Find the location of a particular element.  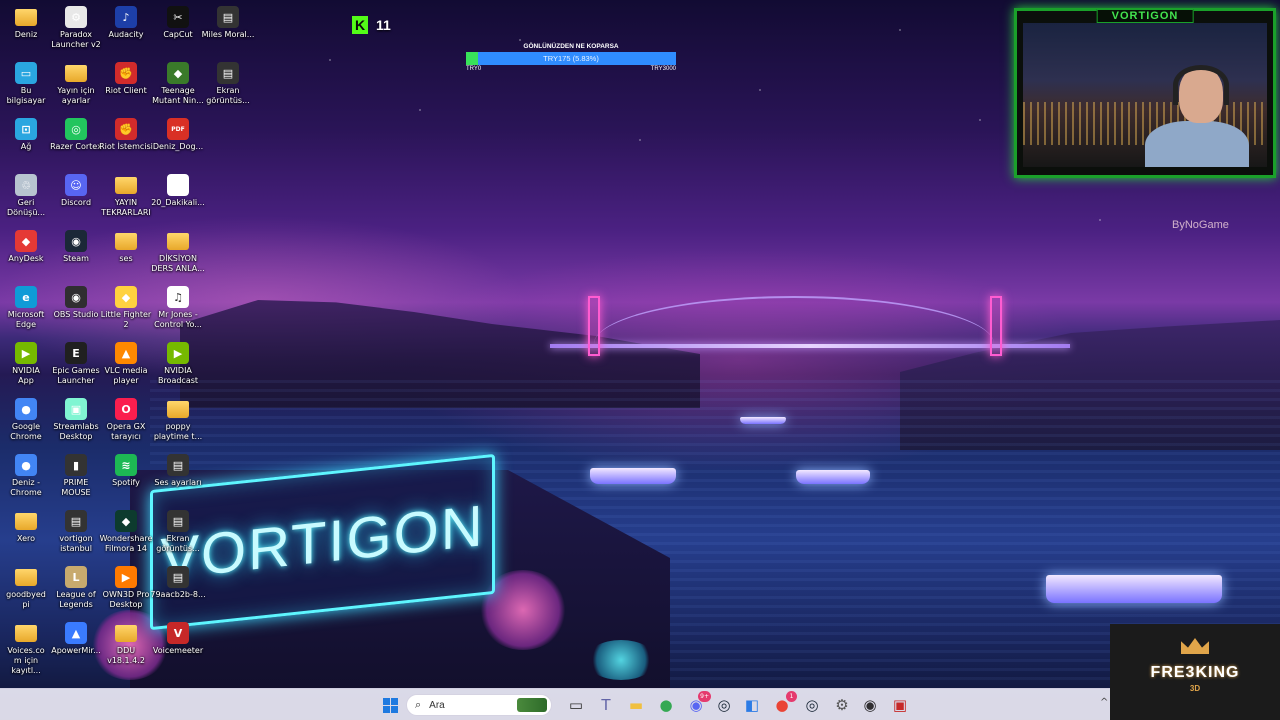

desktop-icon-razer-cortex: ◎ Razer Cortex is located at coordinates (76, 135).